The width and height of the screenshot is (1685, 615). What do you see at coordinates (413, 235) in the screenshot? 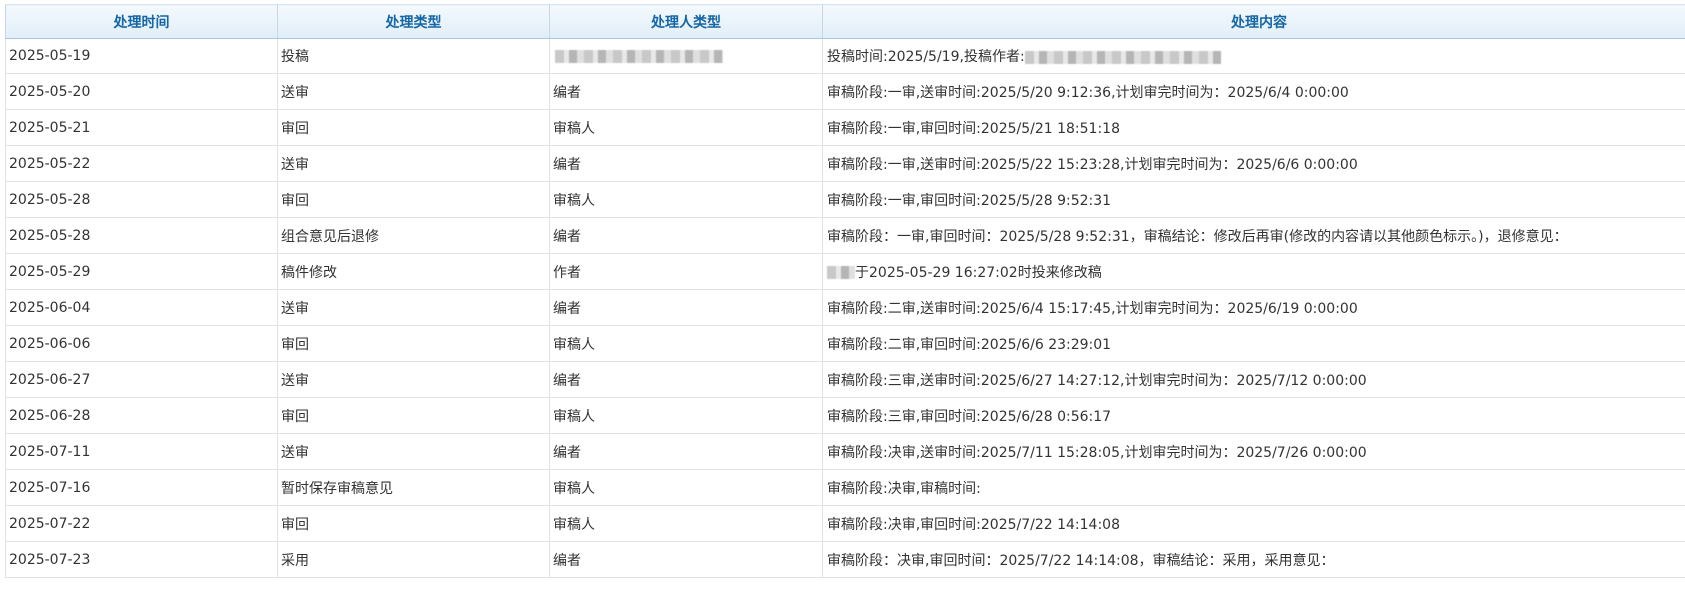
I see `cell-type: 组合意见后退修` at bounding box center [413, 235].